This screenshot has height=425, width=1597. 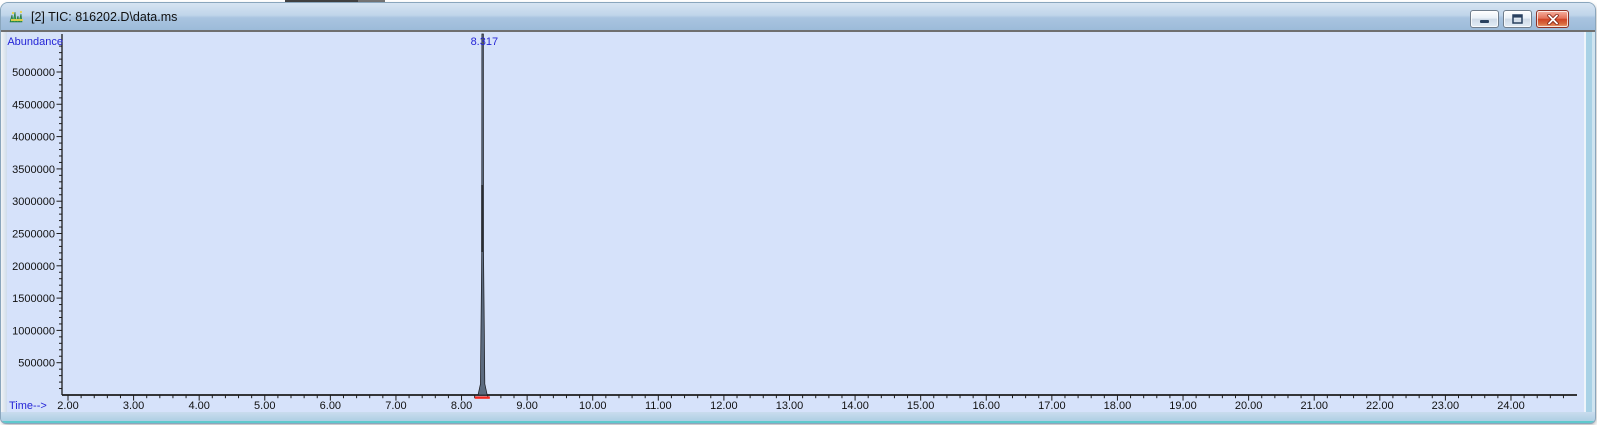 I want to click on x-tick-label: 24.00, so click(x=1511, y=406).